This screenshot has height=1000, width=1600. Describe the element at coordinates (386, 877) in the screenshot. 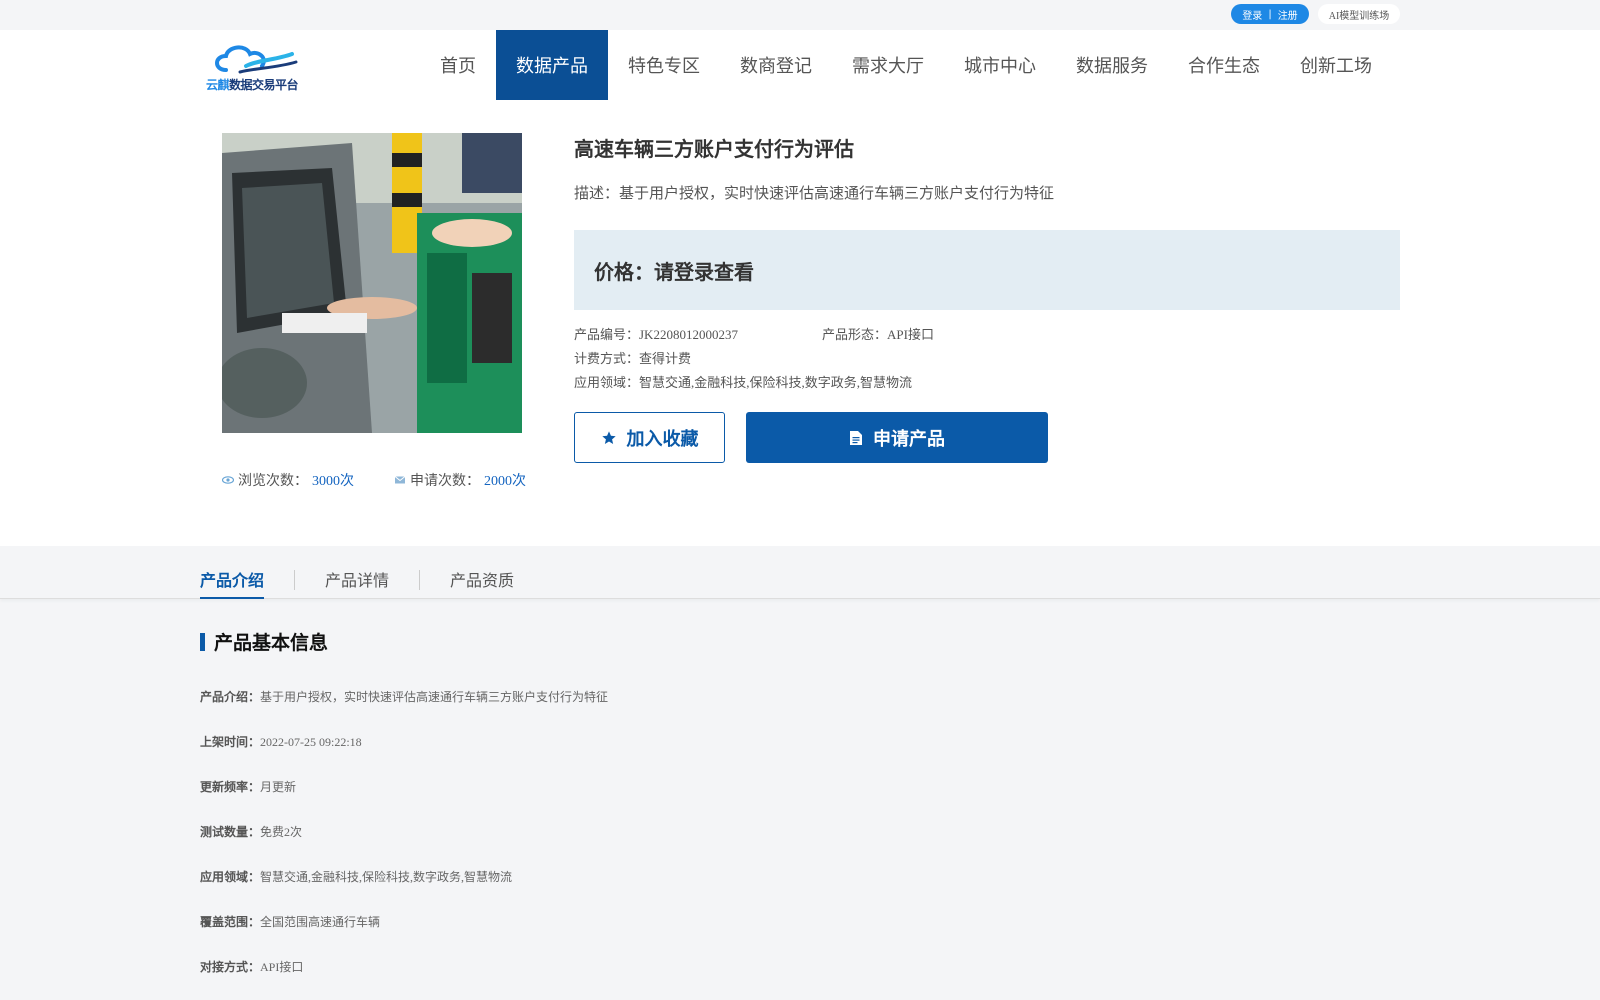

I see `info-row-value: 智慧交通,金融科技,保险科技,数字政务,智慧物流` at that location.